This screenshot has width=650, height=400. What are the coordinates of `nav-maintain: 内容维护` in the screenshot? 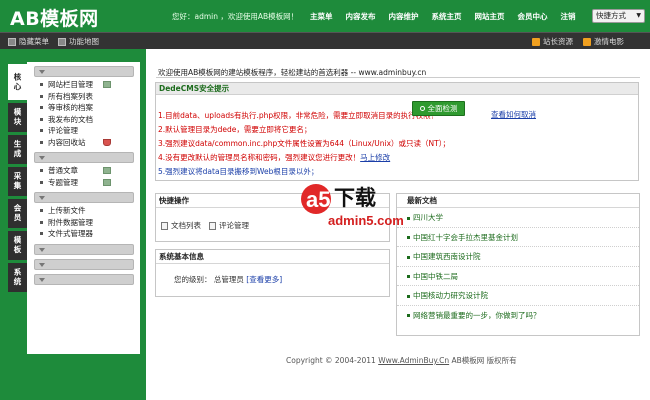 It's located at (404, 16).